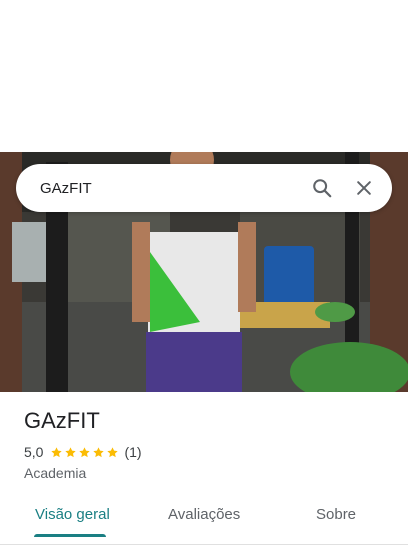 The width and height of the screenshot is (408, 545). What do you see at coordinates (72, 514) in the screenshot?
I see `tab-overview: Visão geral` at bounding box center [72, 514].